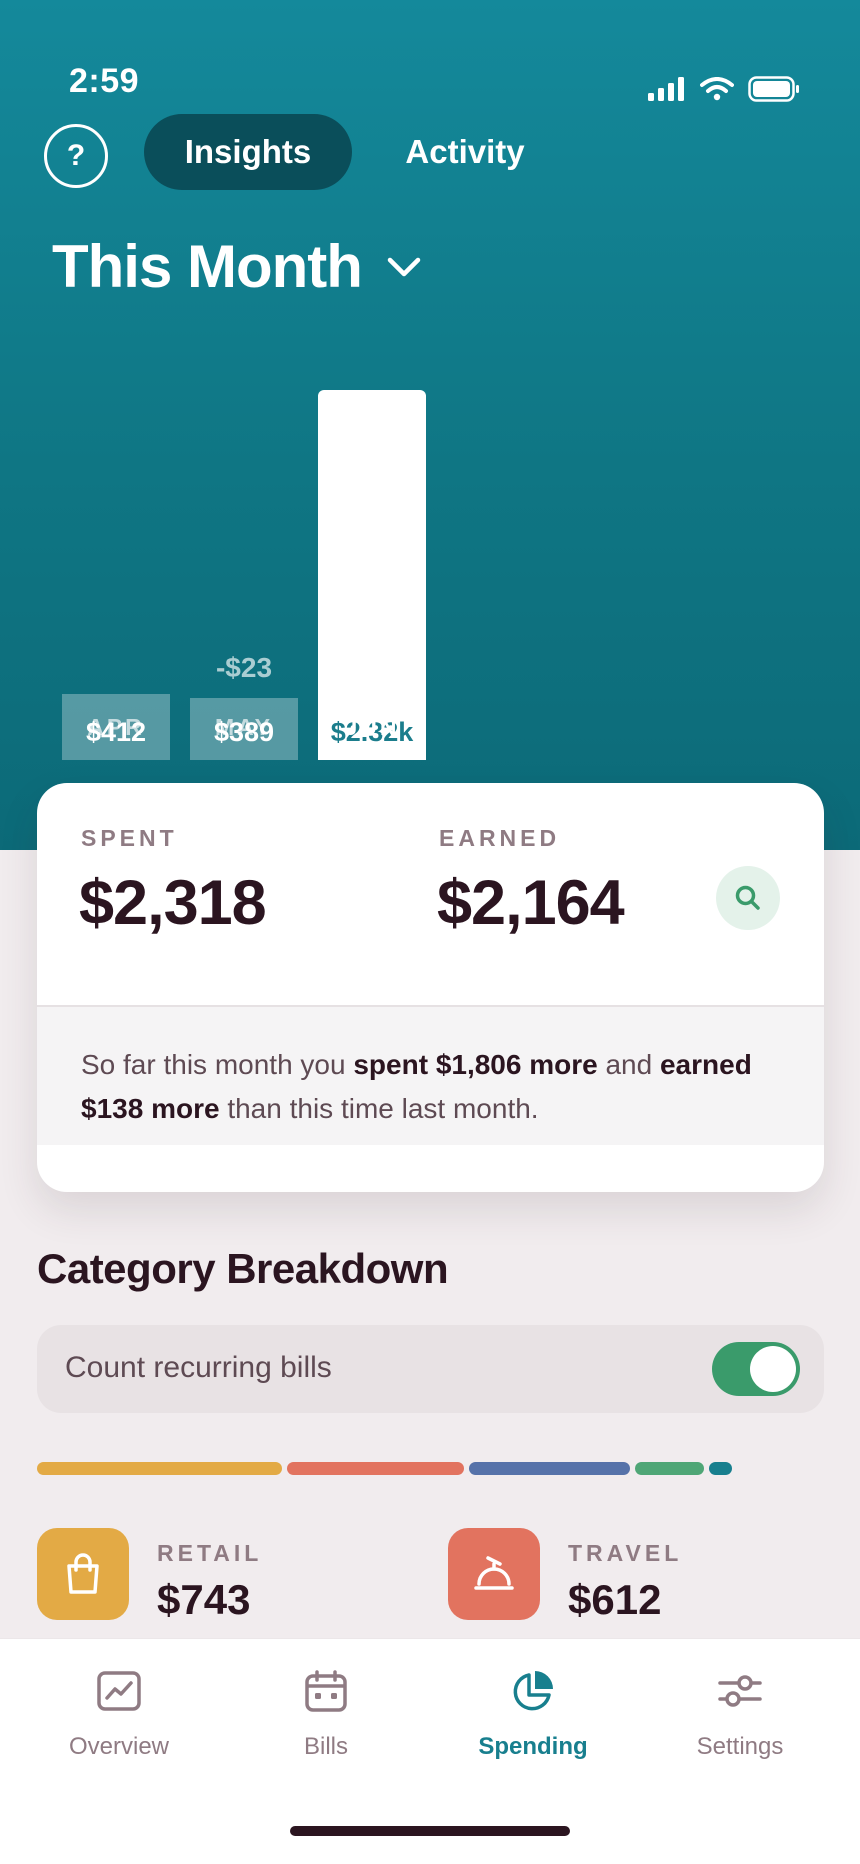 This screenshot has width=860, height=1864. Describe the element at coordinates (198, 1367) in the screenshot. I see `recurring-bills-label: Count recurring bills` at that location.